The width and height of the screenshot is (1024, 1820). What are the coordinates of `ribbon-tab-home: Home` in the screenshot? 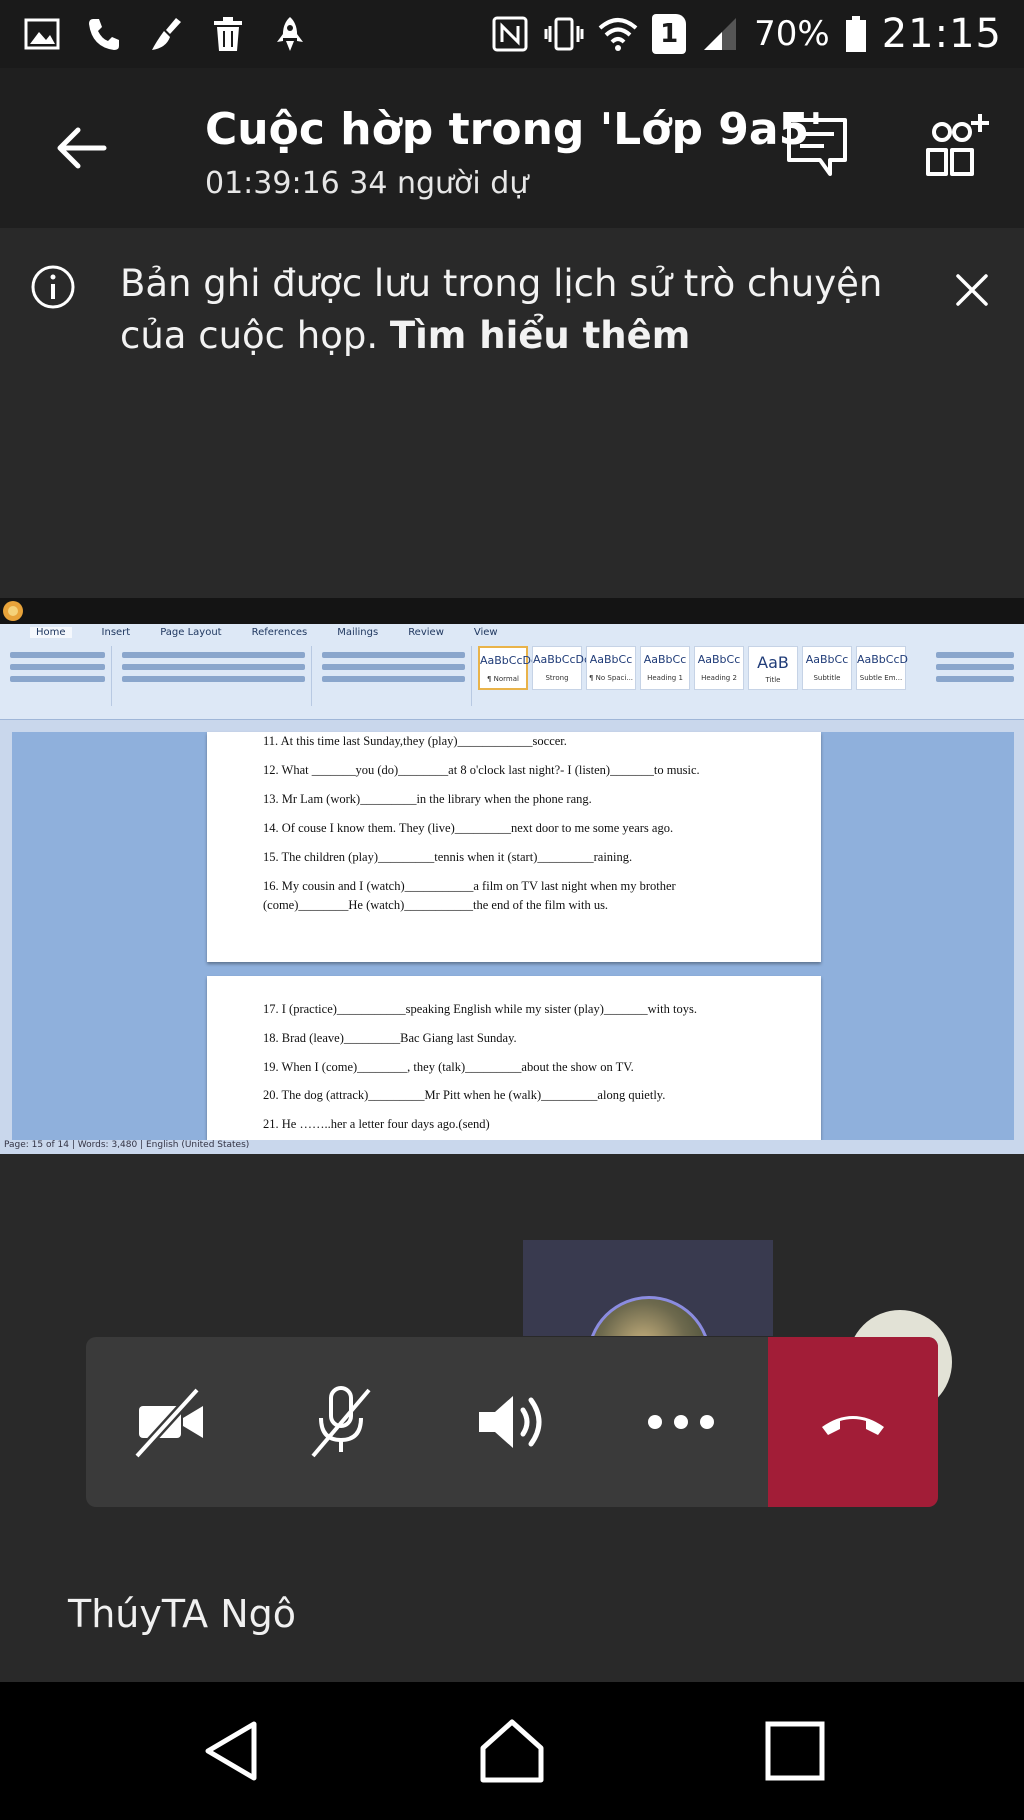 It's located at (51, 632).